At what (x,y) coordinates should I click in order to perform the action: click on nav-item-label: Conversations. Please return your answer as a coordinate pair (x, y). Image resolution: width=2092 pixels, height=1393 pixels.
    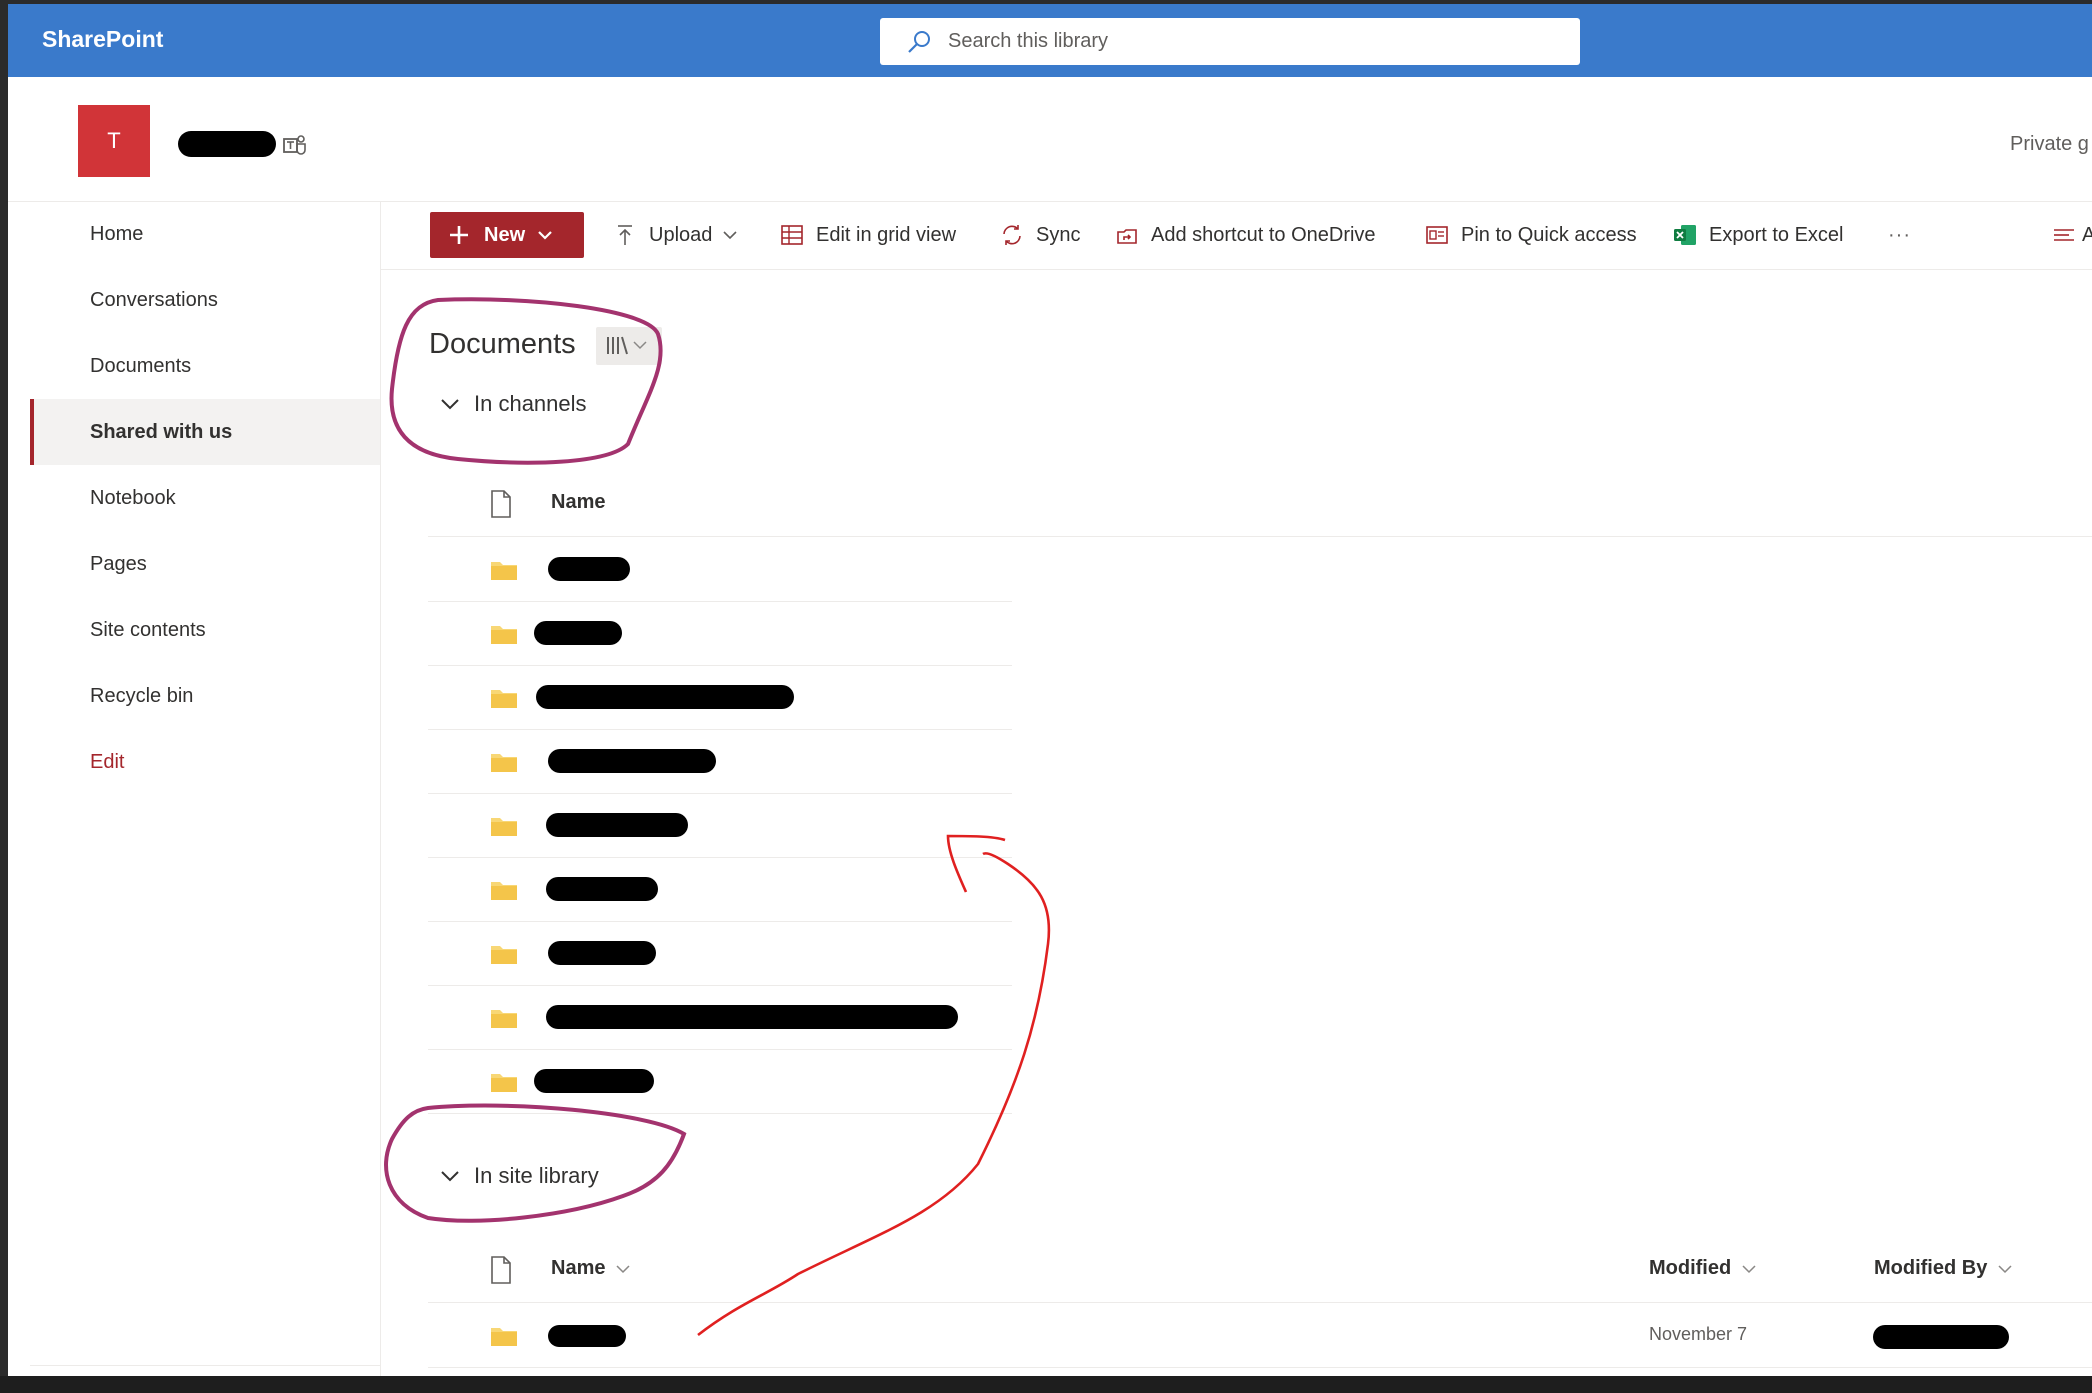
    Looking at the image, I should click on (154, 299).